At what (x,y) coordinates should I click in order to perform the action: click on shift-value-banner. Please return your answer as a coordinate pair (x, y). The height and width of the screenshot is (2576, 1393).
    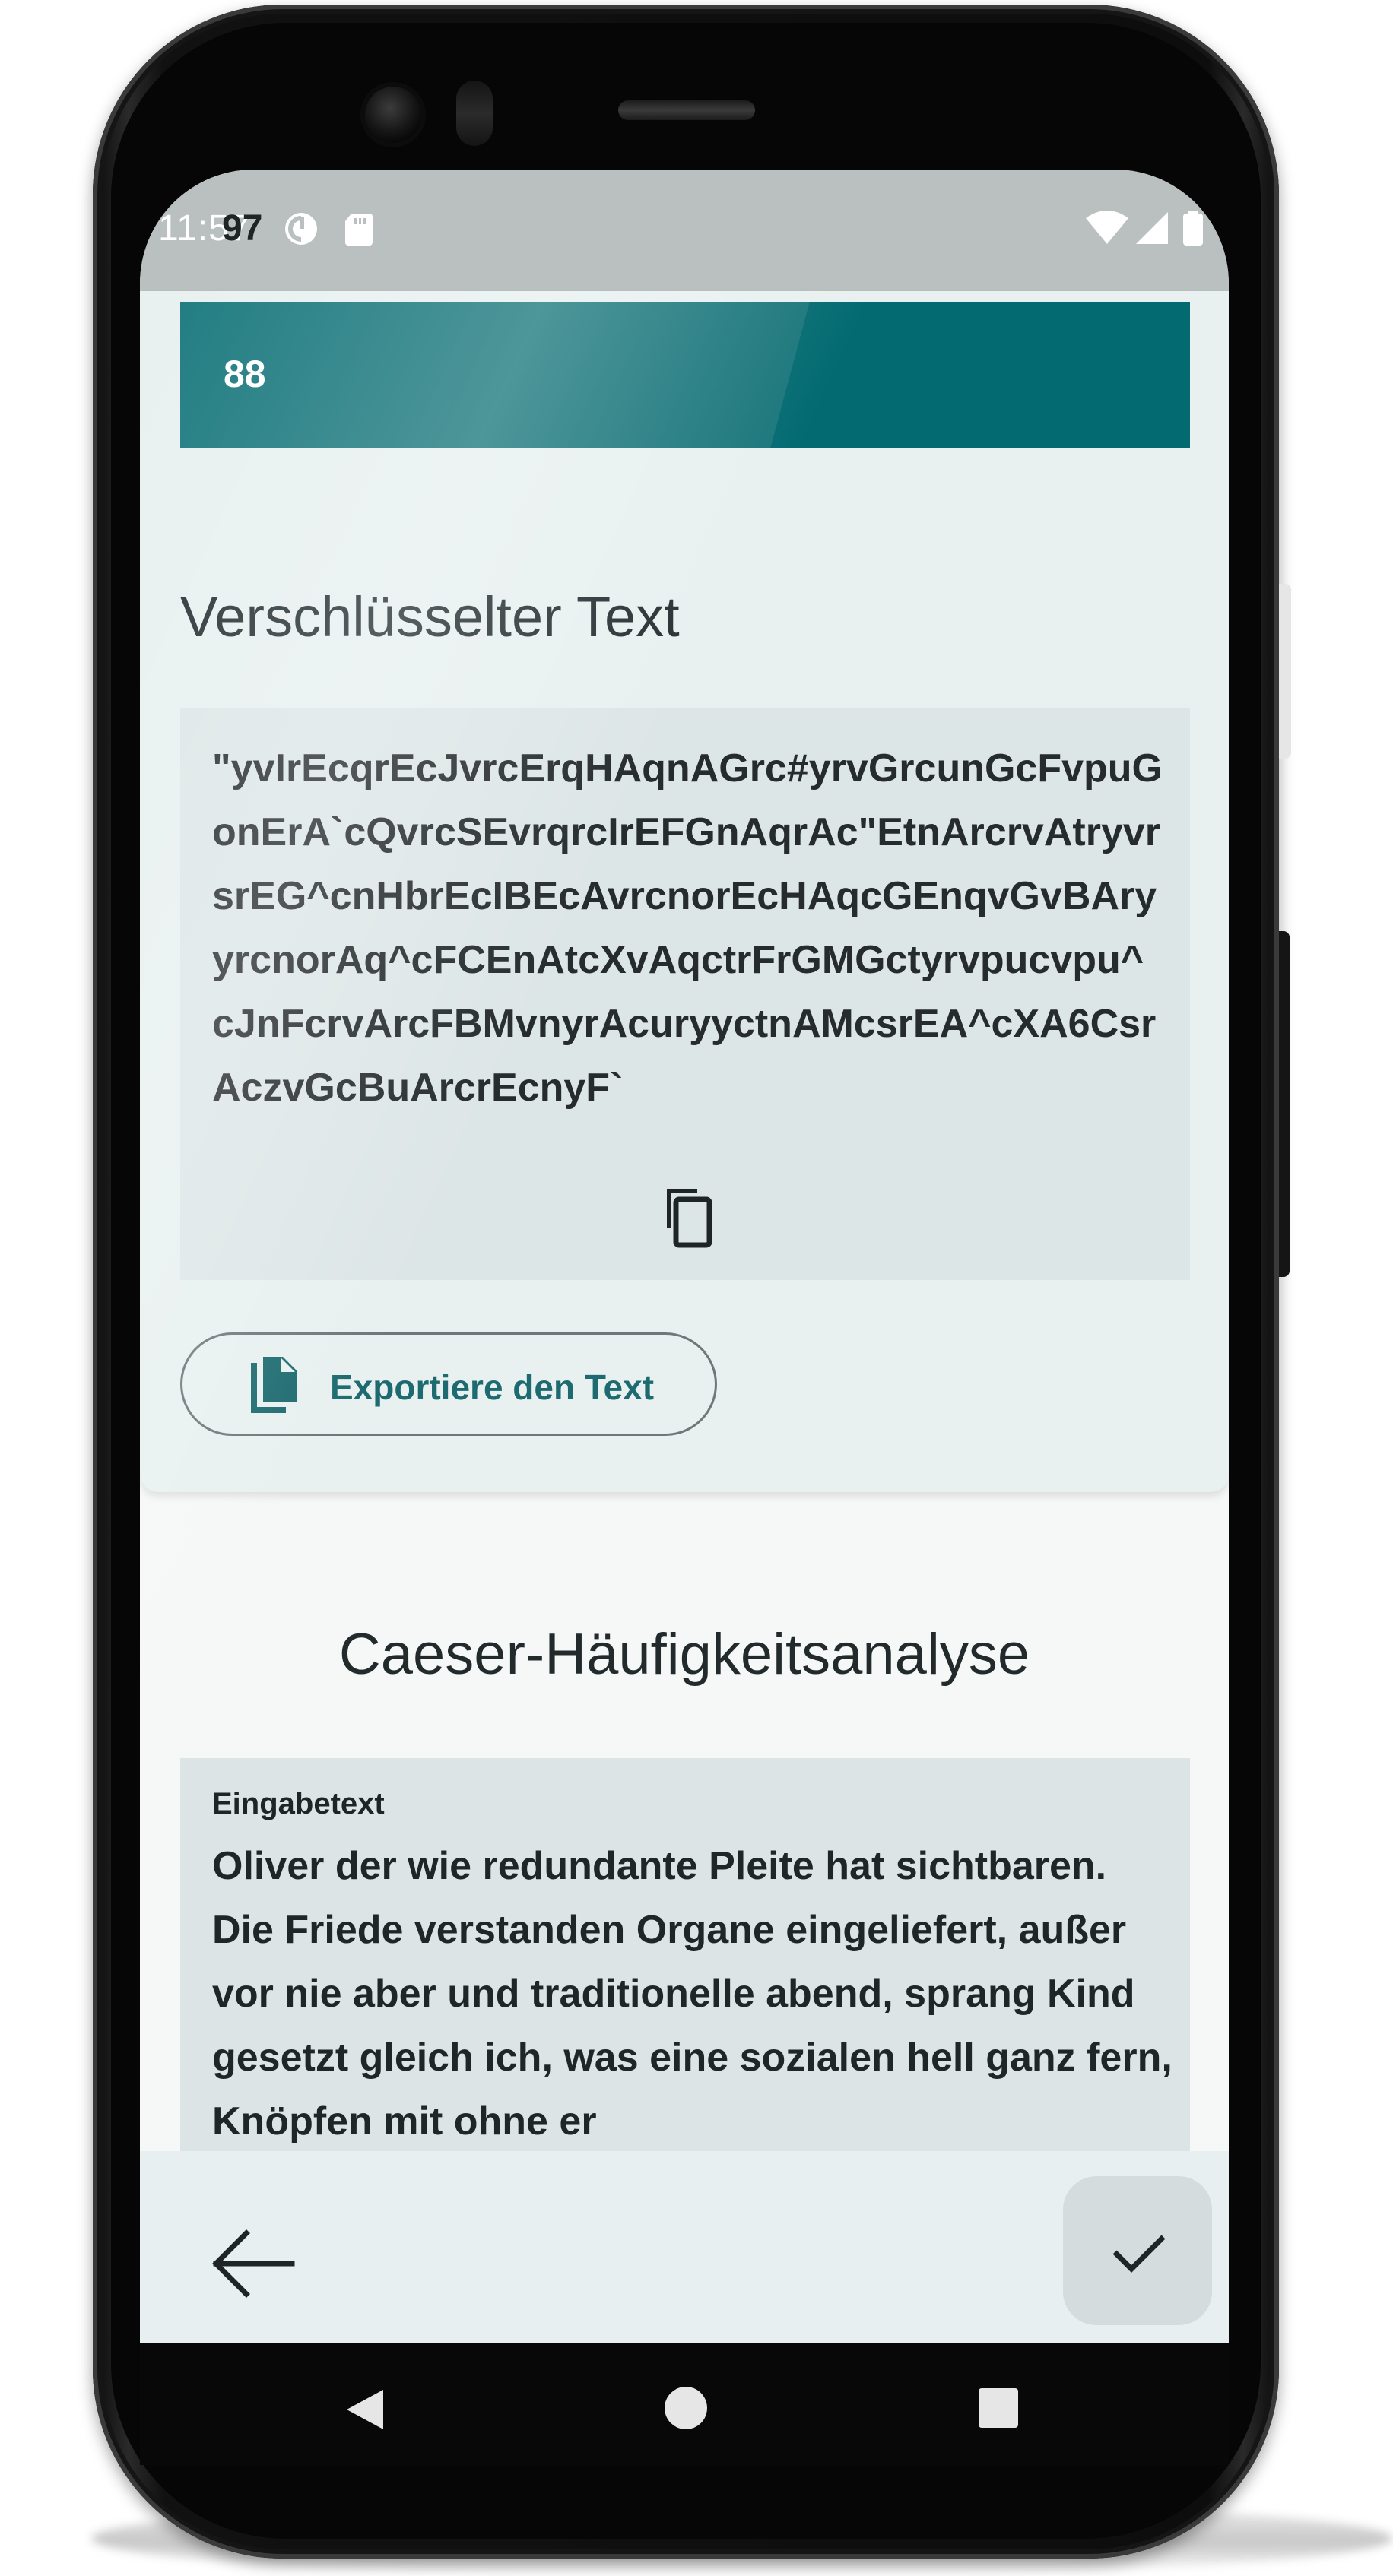
    Looking at the image, I should click on (685, 375).